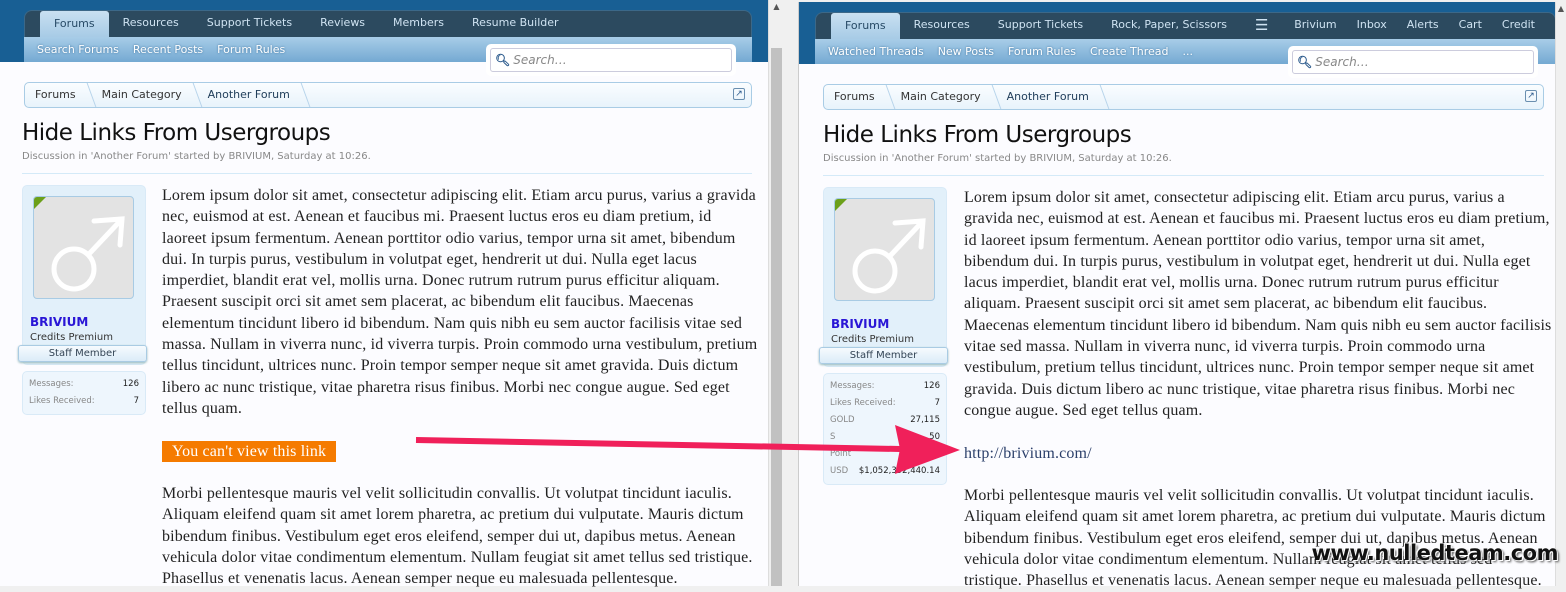 Image resolution: width=1566 pixels, height=592 pixels. What do you see at coordinates (934, 437) in the screenshot?
I see `stat-value: 50` at bounding box center [934, 437].